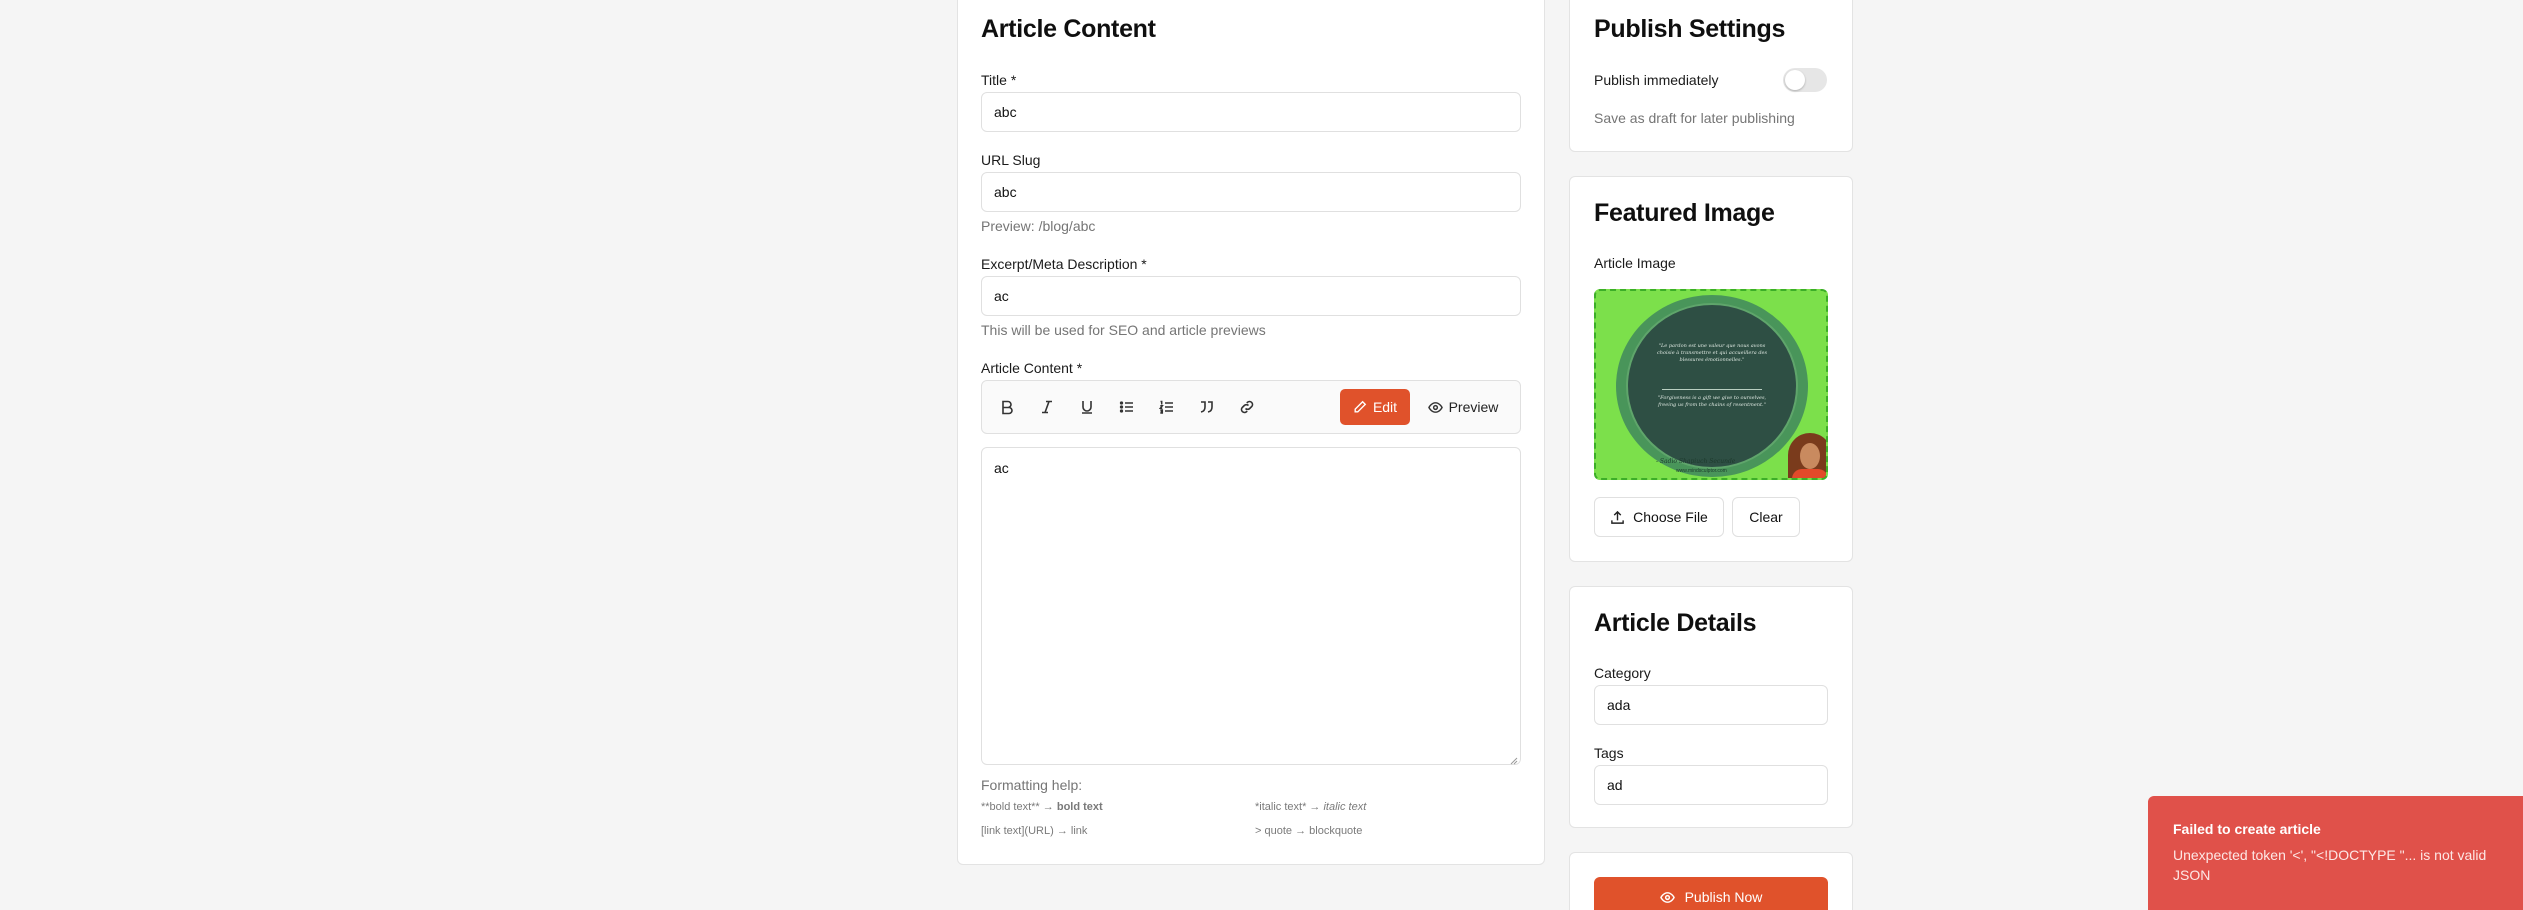  I want to click on article-details-card: Article Details Category ada Tags ad, so click(1711, 707).